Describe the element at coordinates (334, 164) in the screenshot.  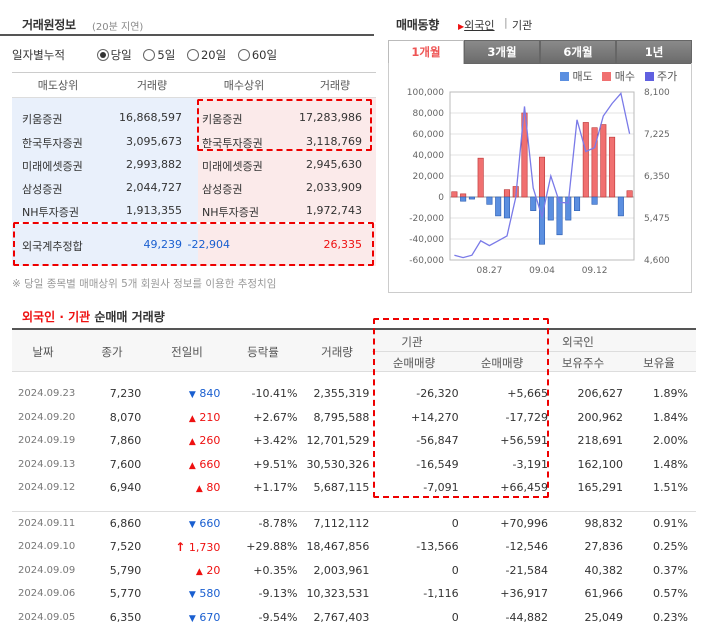
I see `buy-volume: 2,945,630` at that location.